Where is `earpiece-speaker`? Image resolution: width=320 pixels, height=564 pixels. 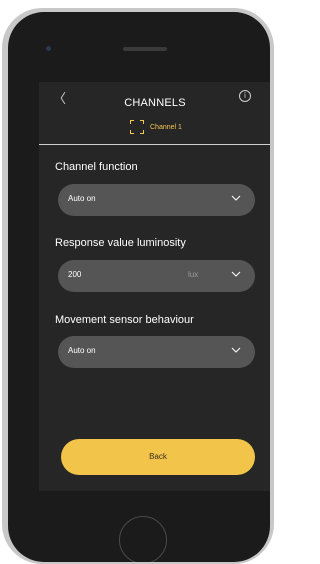 earpiece-speaker is located at coordinates (145, 49).